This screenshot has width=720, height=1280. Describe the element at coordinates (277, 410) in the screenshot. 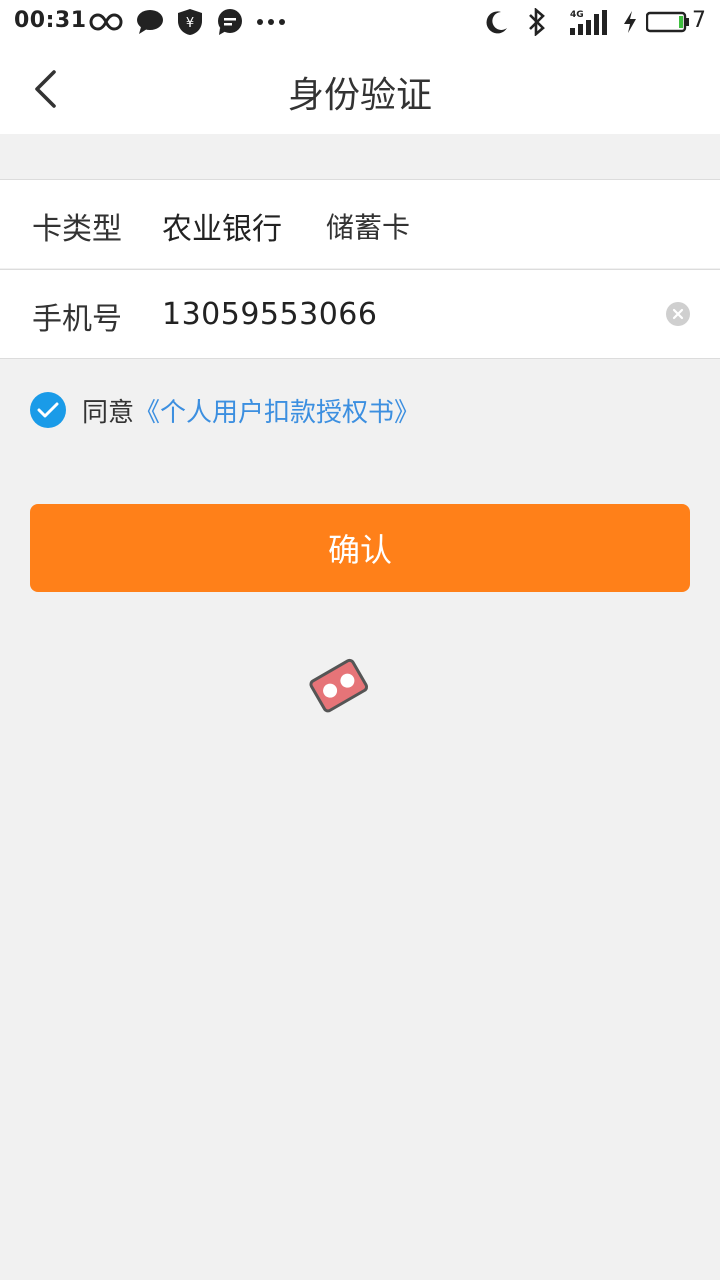

I see `agreement-link: 《个人用户扣款授权书》` at that location.